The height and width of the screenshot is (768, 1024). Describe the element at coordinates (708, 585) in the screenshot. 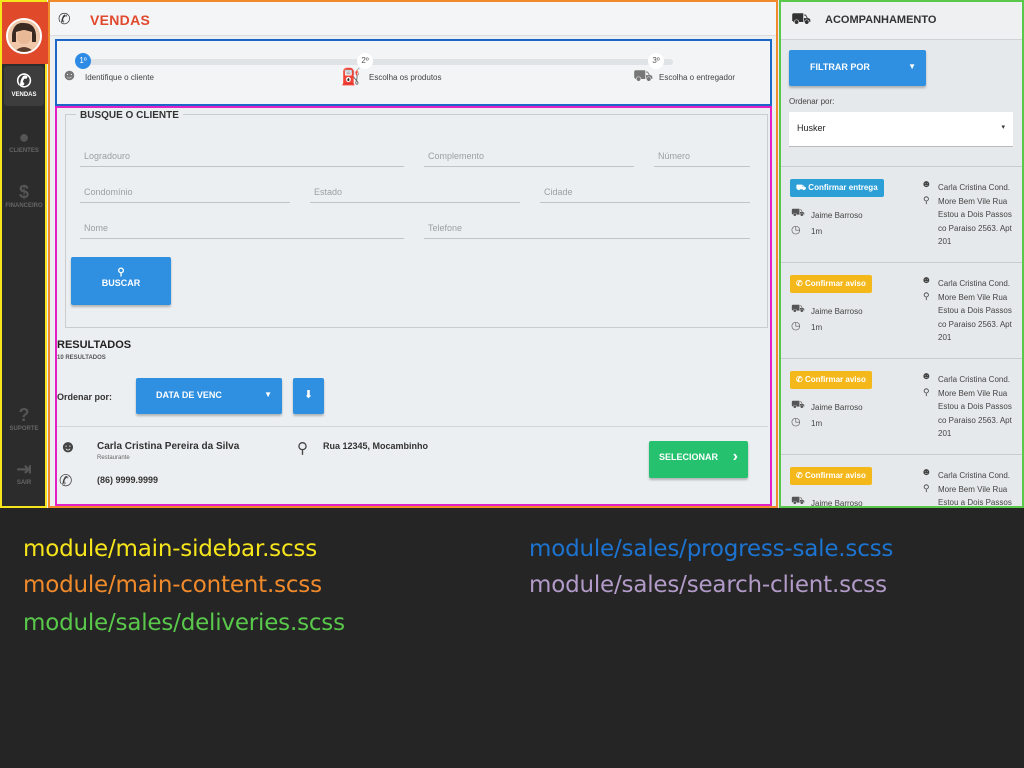

I see `legend-search-file: module/sales/search-client.scss` at that location.